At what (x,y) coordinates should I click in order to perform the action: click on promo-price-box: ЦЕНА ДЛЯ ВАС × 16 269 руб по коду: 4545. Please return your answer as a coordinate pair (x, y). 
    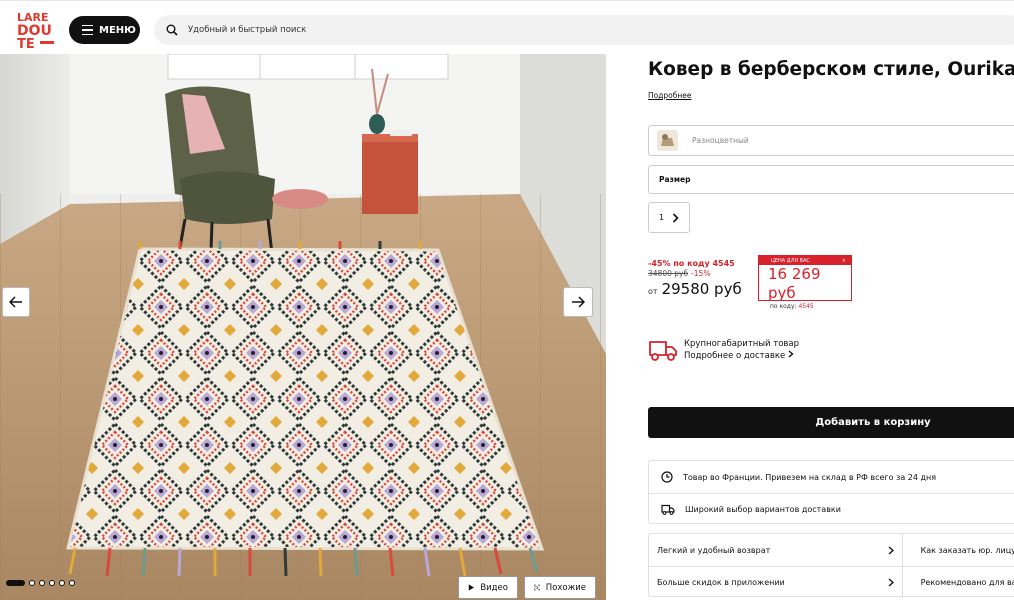
    Looking at the image, I should click on (805, 282).